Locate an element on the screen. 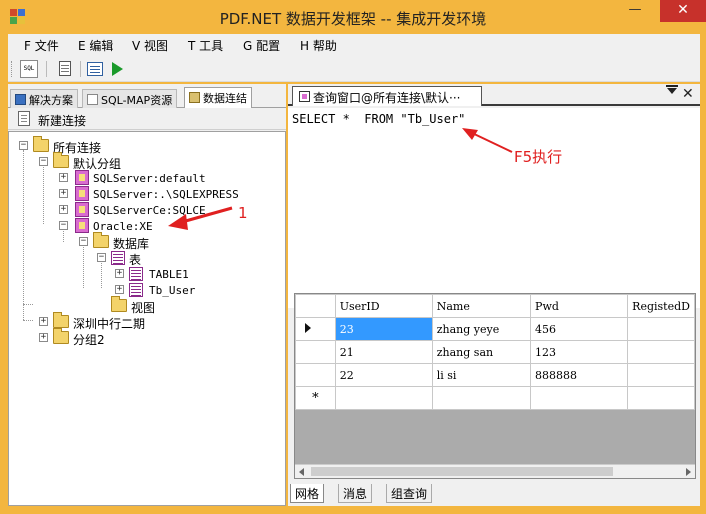 The height and width of the screenshot is (514, 706). tab-sql-map: SQL-MAP资源 is located at coordinates (130, 98).